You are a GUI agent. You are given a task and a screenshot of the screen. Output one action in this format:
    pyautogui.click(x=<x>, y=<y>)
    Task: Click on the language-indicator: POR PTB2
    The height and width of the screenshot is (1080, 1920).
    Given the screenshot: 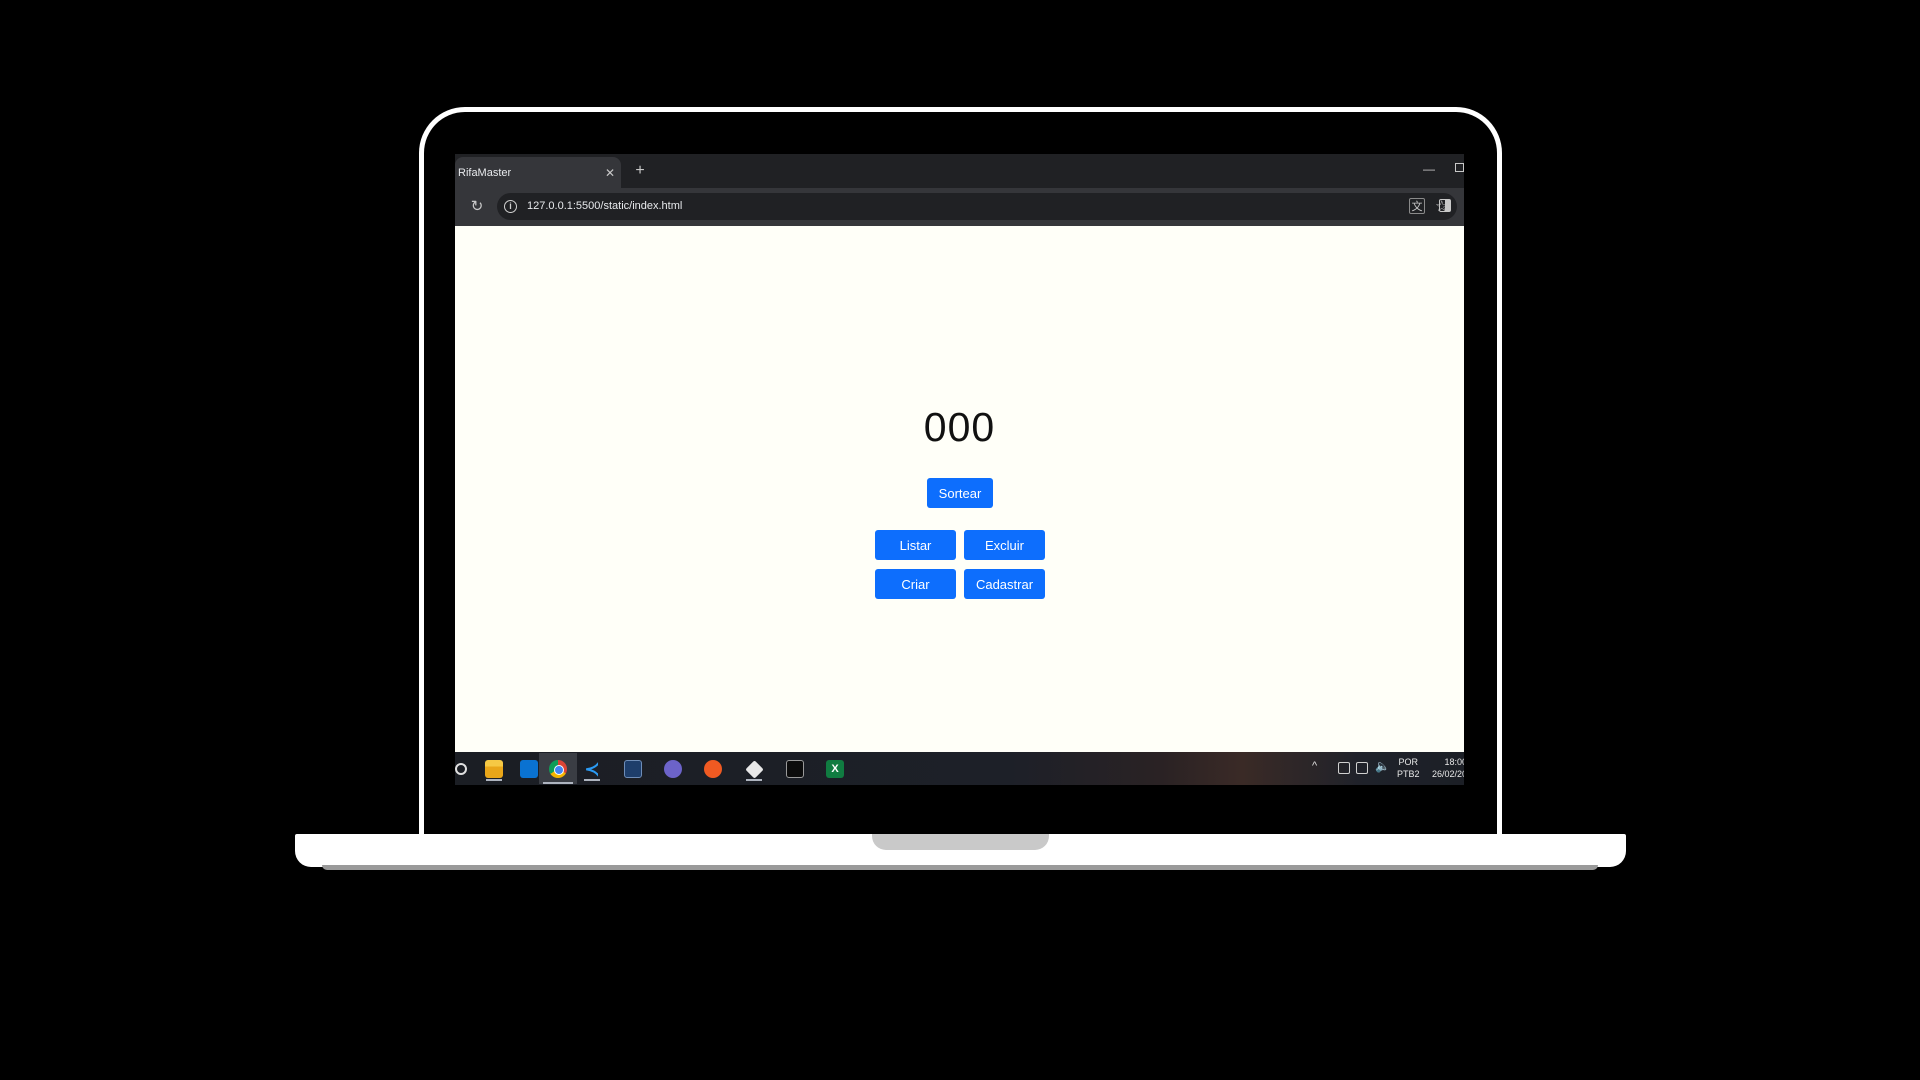 What is the action you would take?
    pyautogui.click(x=1408, y=768)
    